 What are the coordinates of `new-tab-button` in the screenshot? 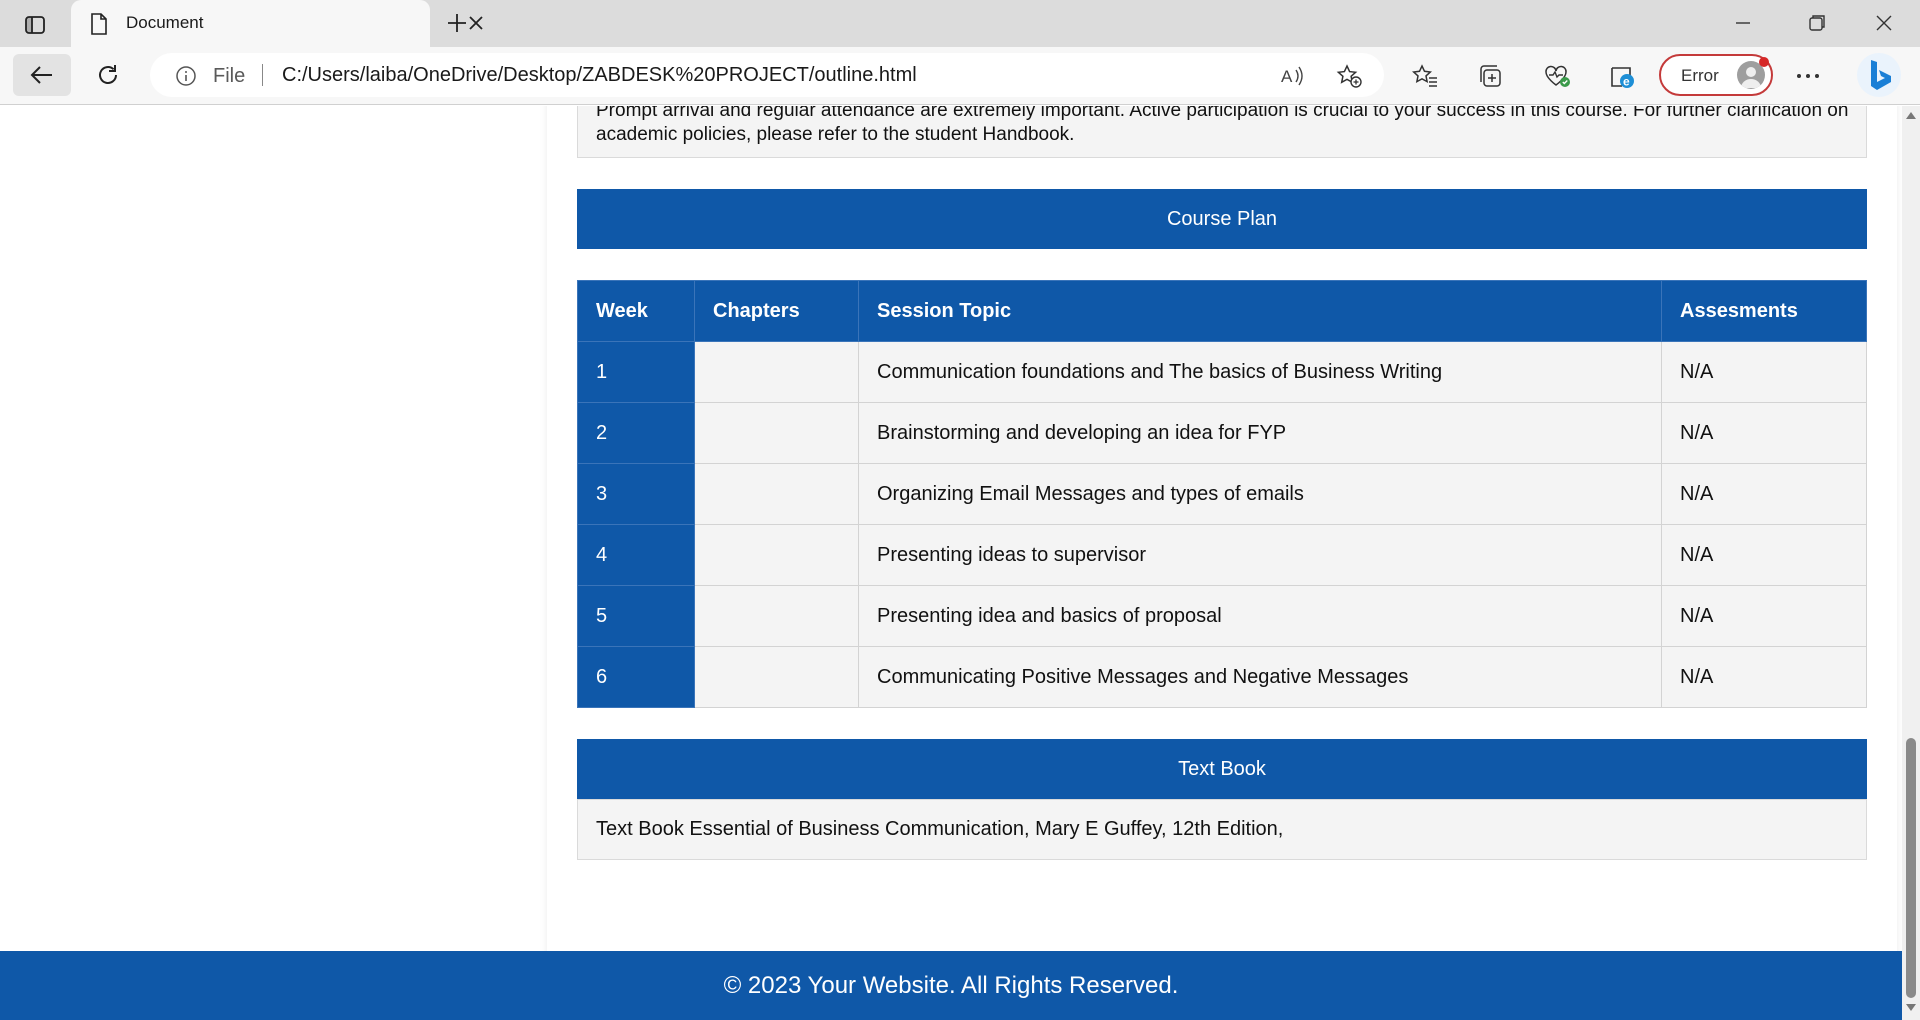 It's located at (457, 23).